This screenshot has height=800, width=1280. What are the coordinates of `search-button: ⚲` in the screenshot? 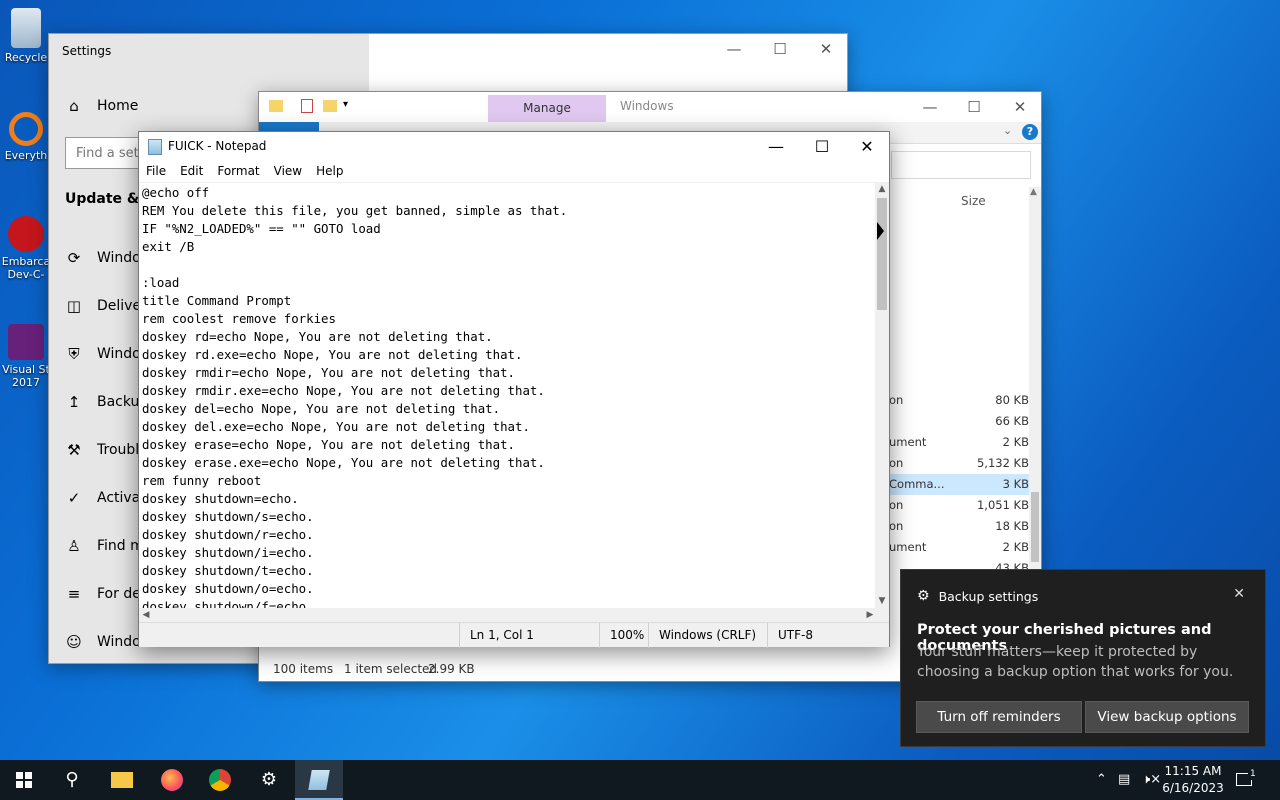 It's located at (72, 780).